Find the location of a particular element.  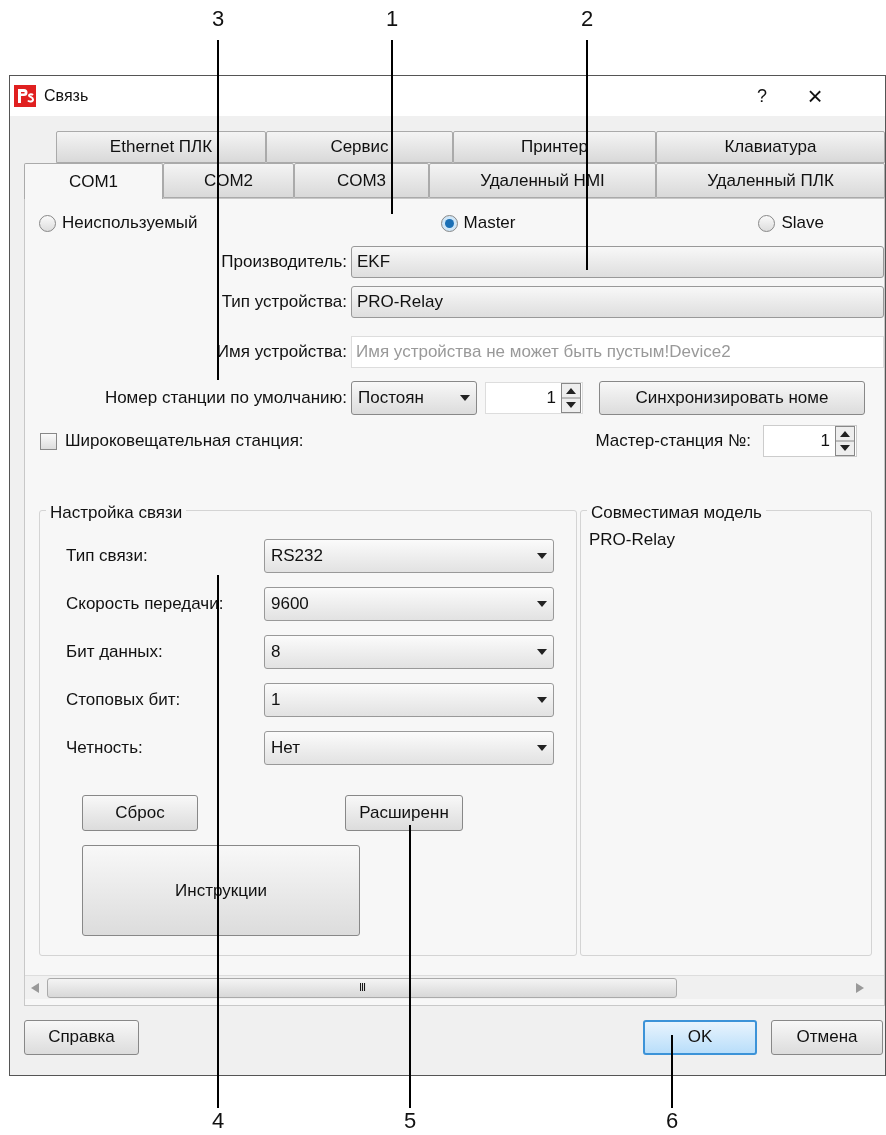

tab: Ethernet ПЛК is located at coordinates (161, 147).